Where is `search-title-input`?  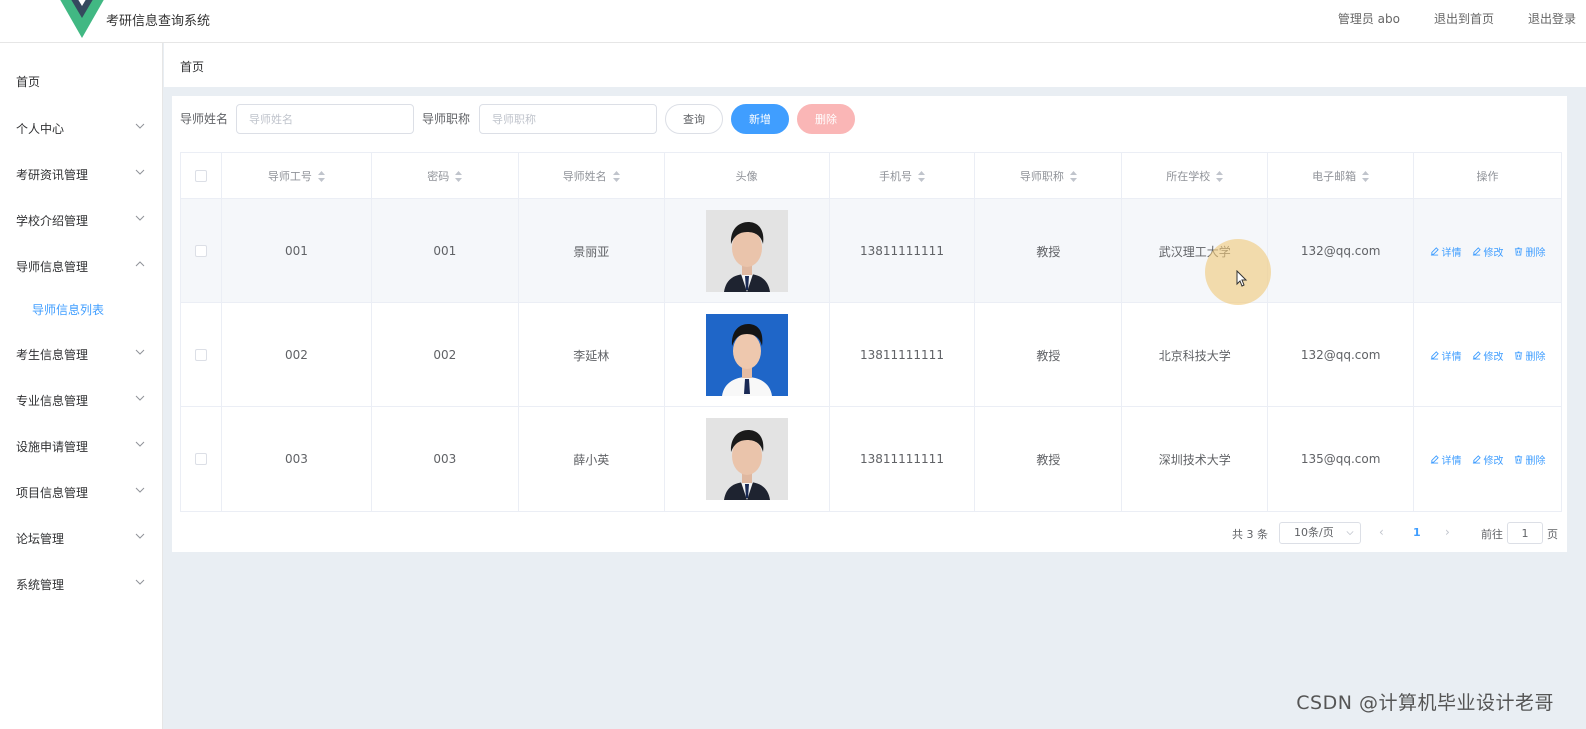 search-title-input is located at coordinates (568, 119).